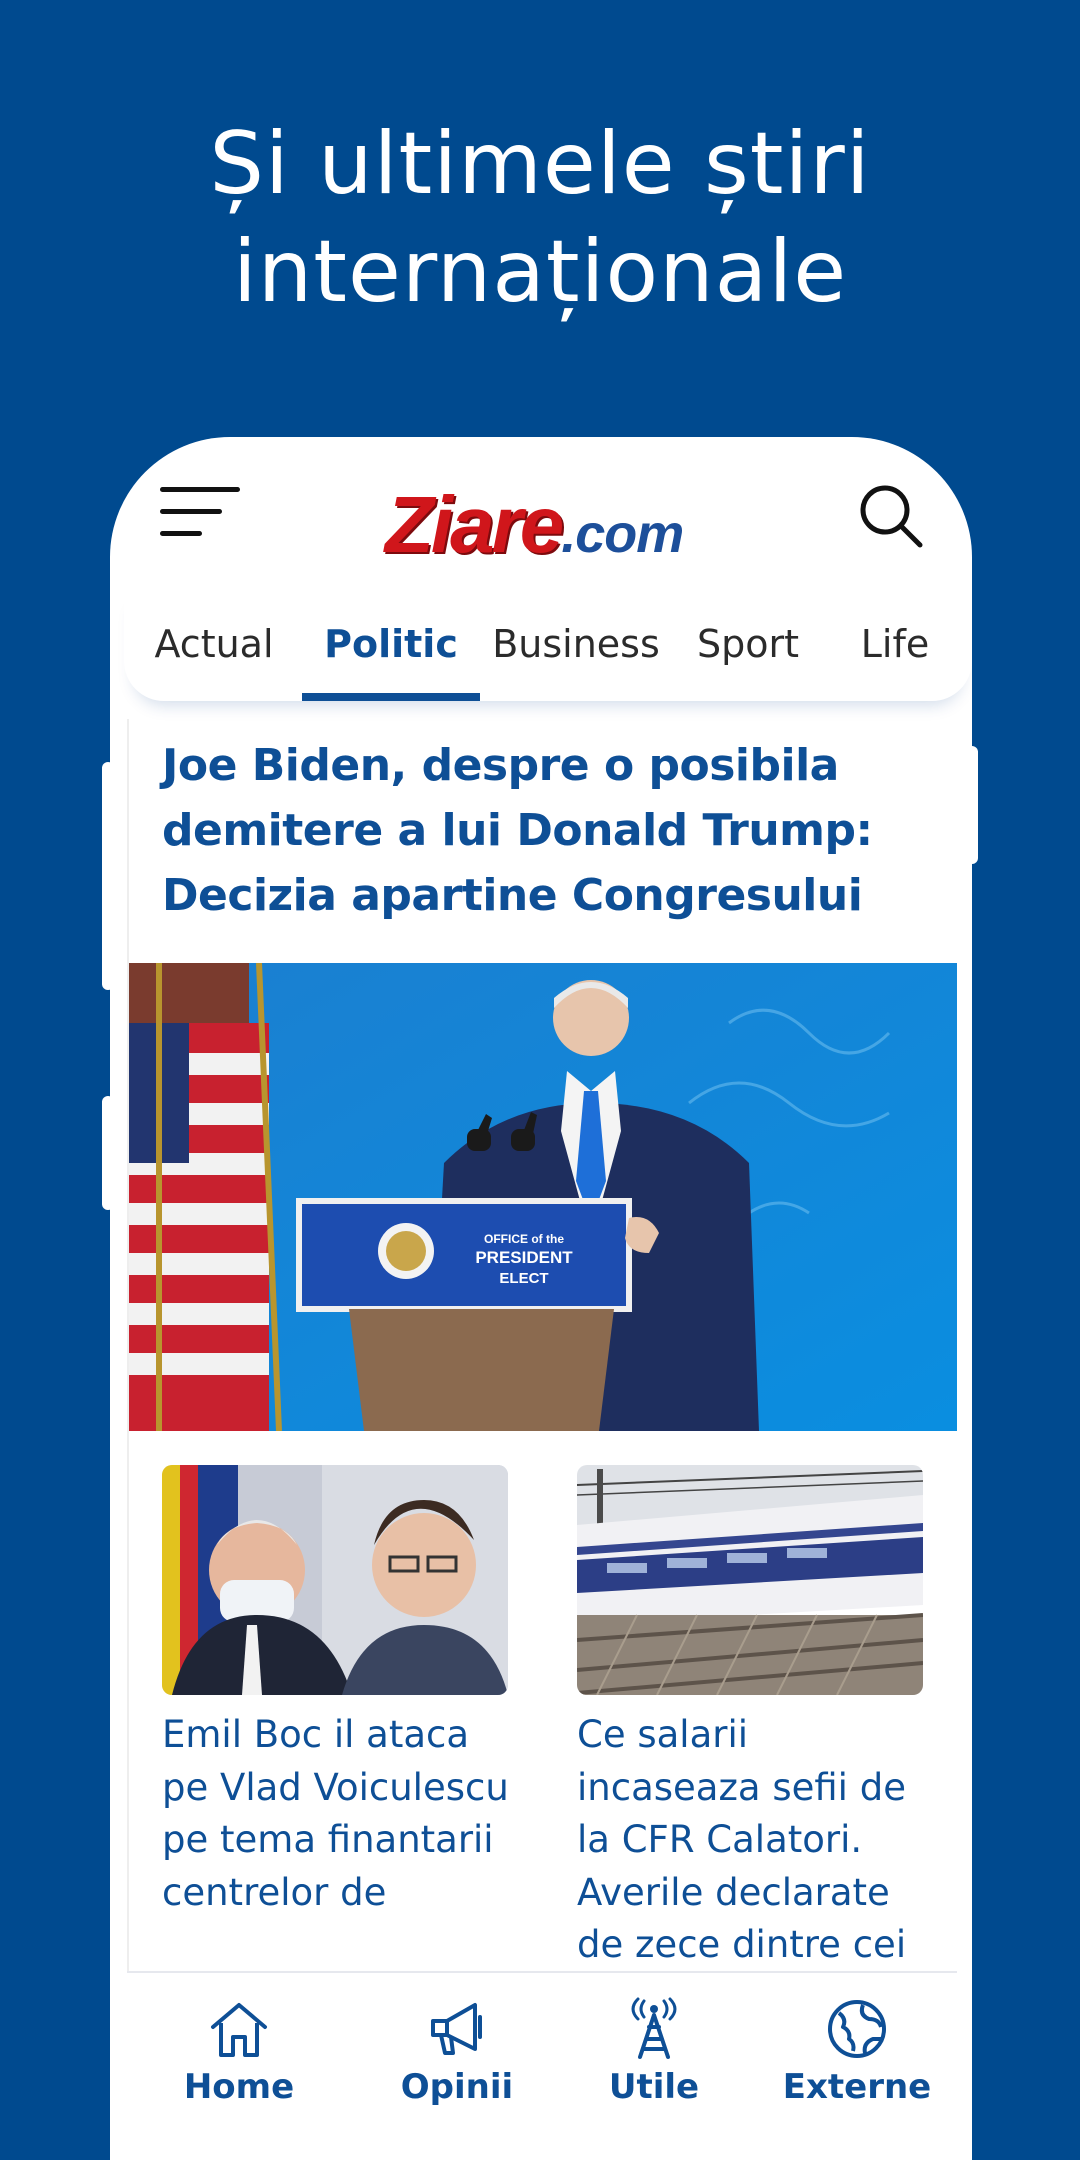 The height and width of the screenshot is (2160, 1080). Describe the element at coordinates (895, 644) in the screenshot. I see `tab-life: Life` at that location.